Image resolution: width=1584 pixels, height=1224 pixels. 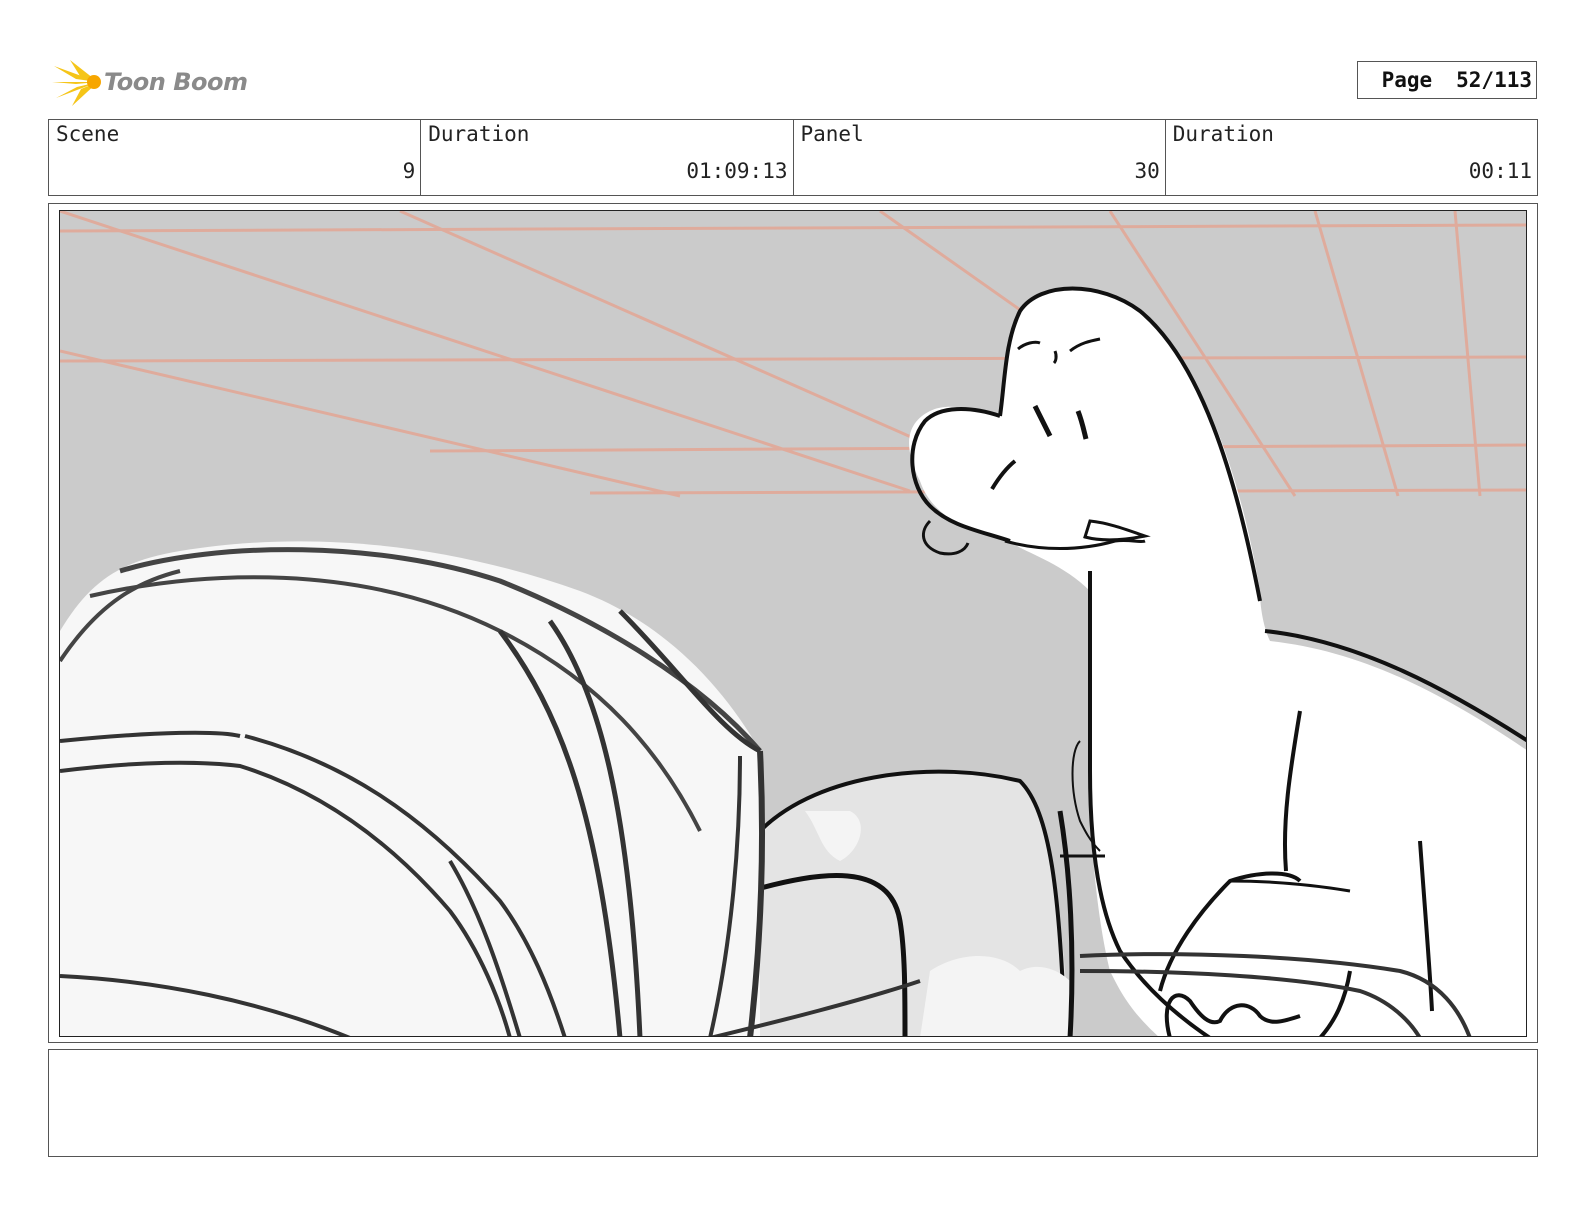 I want to click on page-indicator: Page 52/113, so click(x=1447, y=80).